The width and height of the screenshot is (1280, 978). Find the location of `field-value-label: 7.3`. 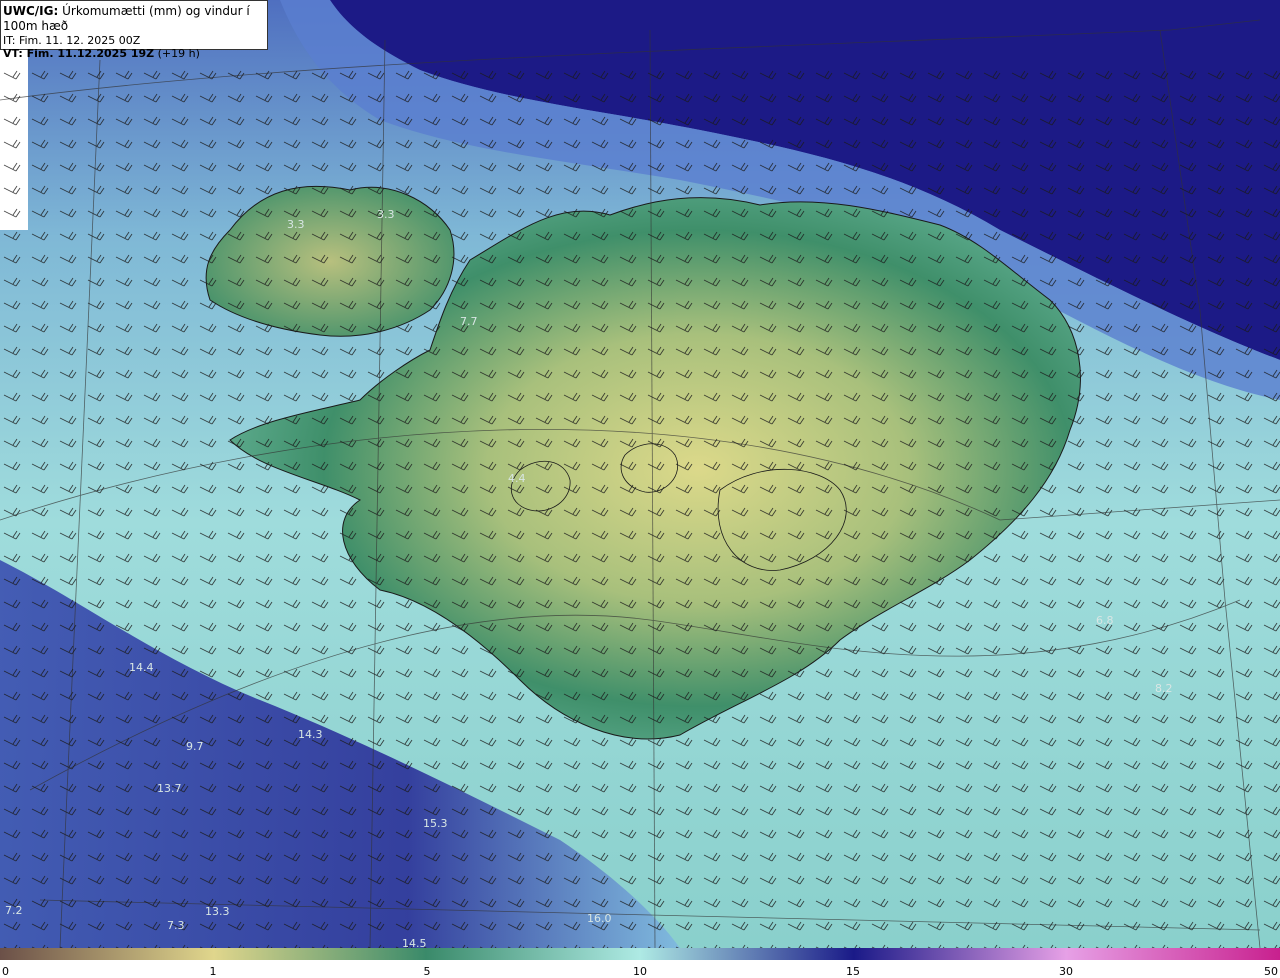

field-value-label: 7.3 is located at coordinates (176, 925).